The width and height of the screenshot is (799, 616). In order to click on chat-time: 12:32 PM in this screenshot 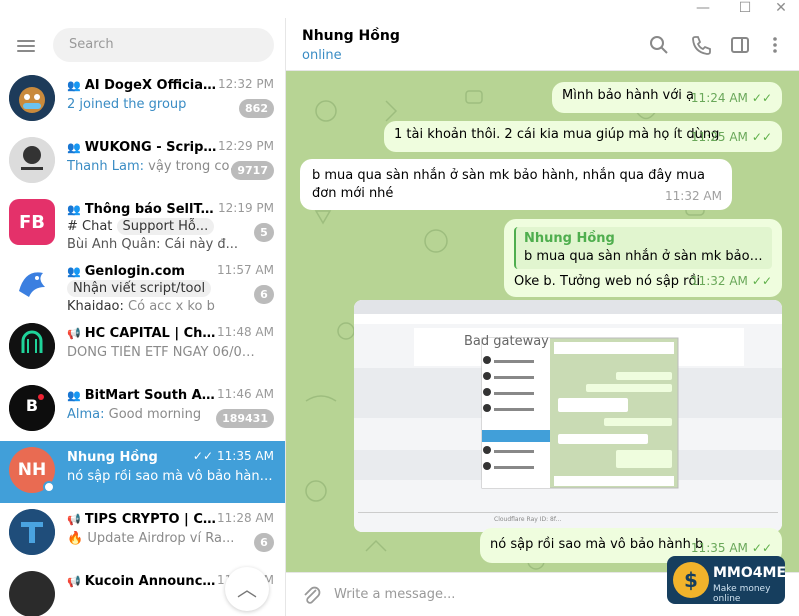, I will do `click(246, 84)`.